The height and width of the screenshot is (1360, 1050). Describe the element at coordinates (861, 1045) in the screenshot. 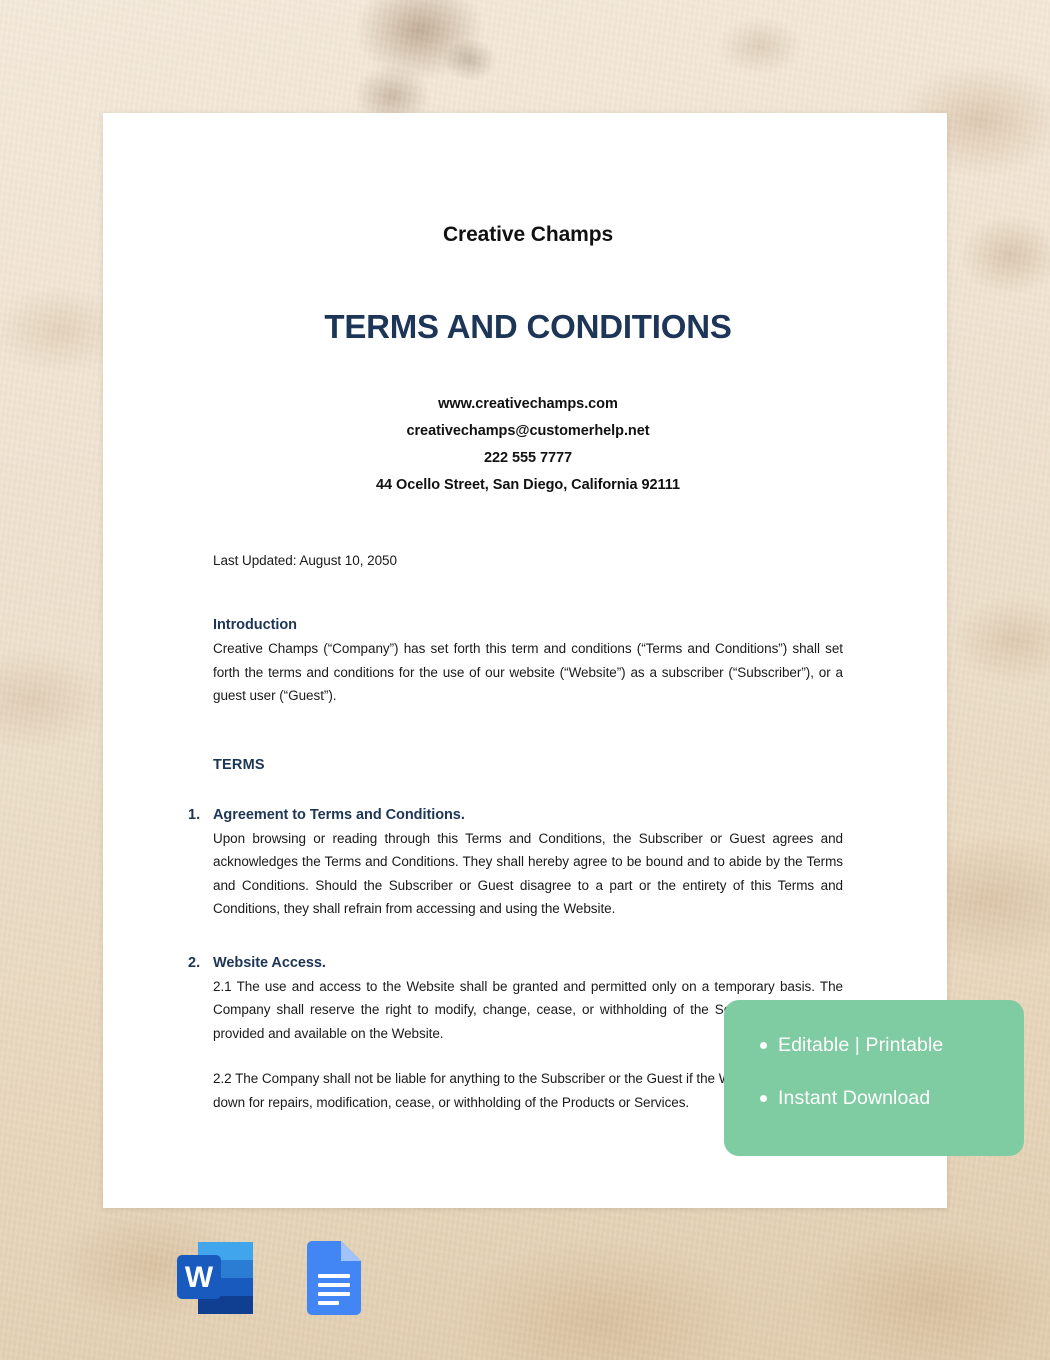

I see `promo-item-label: Editable | Printable` at that location.